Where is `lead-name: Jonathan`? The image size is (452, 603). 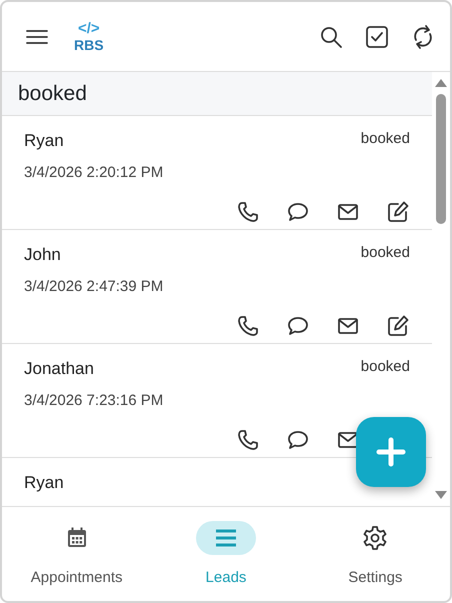 lead-name: Jonathan is located at coordinates (59, 369).